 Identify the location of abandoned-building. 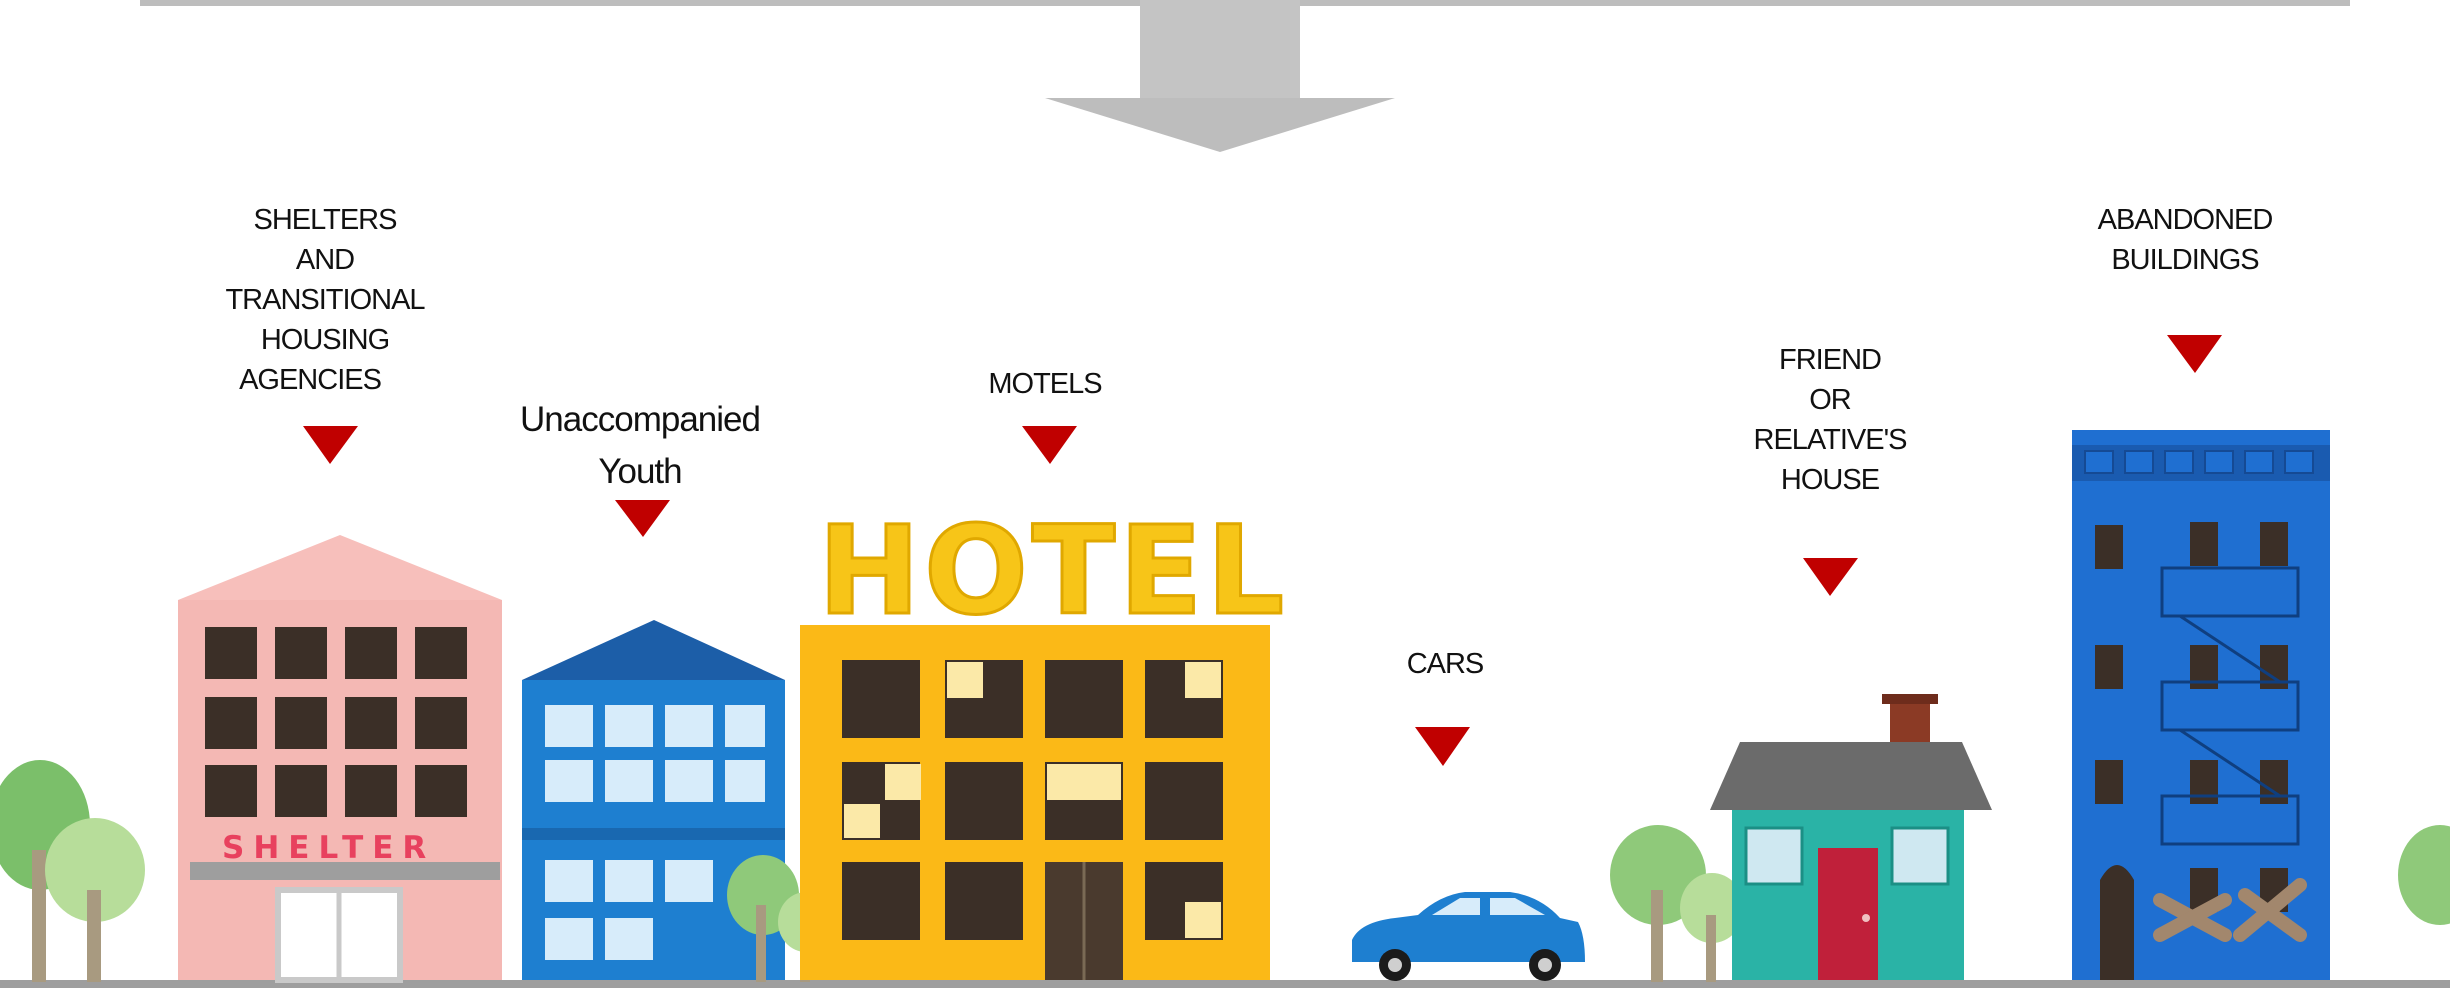
(2201, 705).